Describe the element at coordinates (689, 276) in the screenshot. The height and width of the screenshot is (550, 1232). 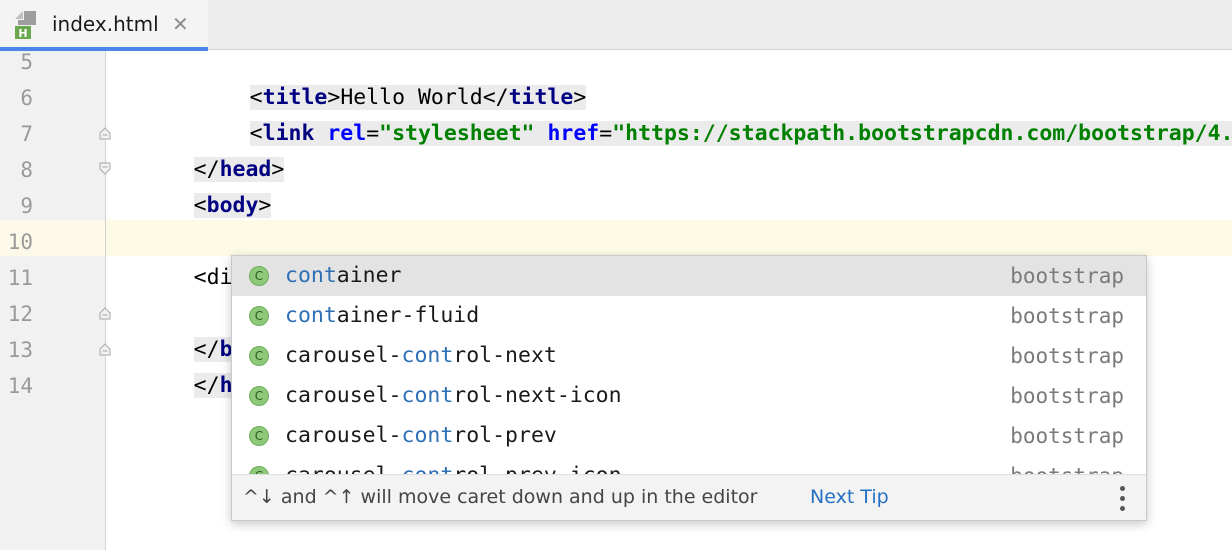
I see `completion-item-selected: C container bootstrap` at that location.